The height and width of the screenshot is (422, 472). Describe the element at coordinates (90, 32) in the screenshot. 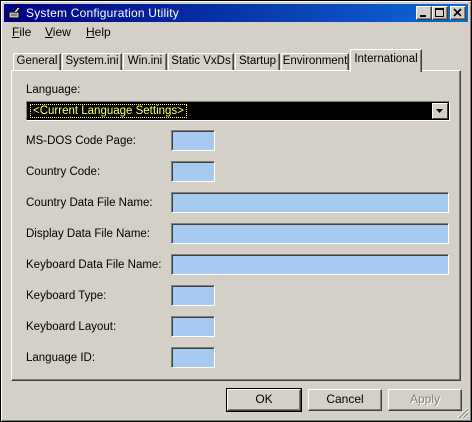

I see `menu-help-mnemonic: H` at that location.